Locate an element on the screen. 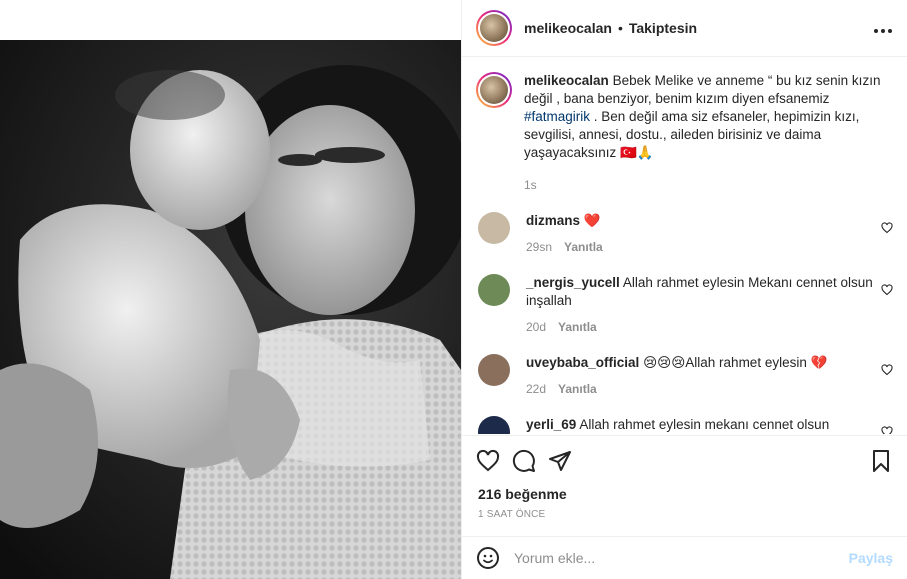 This screenshot has width=907, height=579. author-username: melikeocalan is located at coordinates (568, 28).